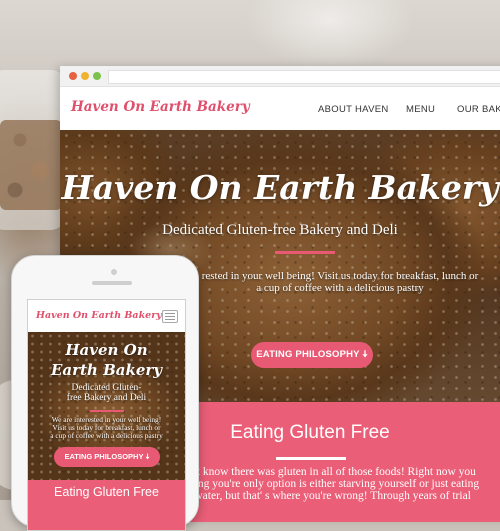  Describe the element at coordinates (99, 315) in the screenshot. I see `mobile-site-logo: Haven On Earth Bakery` at that location.